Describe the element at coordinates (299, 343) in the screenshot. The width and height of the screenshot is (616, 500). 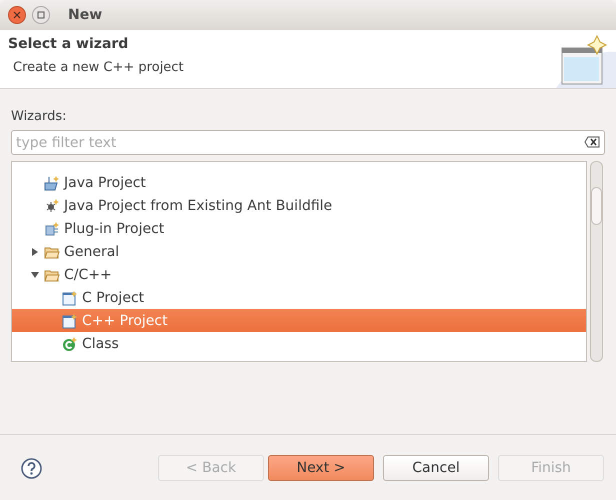
I see `tree-item: Class` at that location.